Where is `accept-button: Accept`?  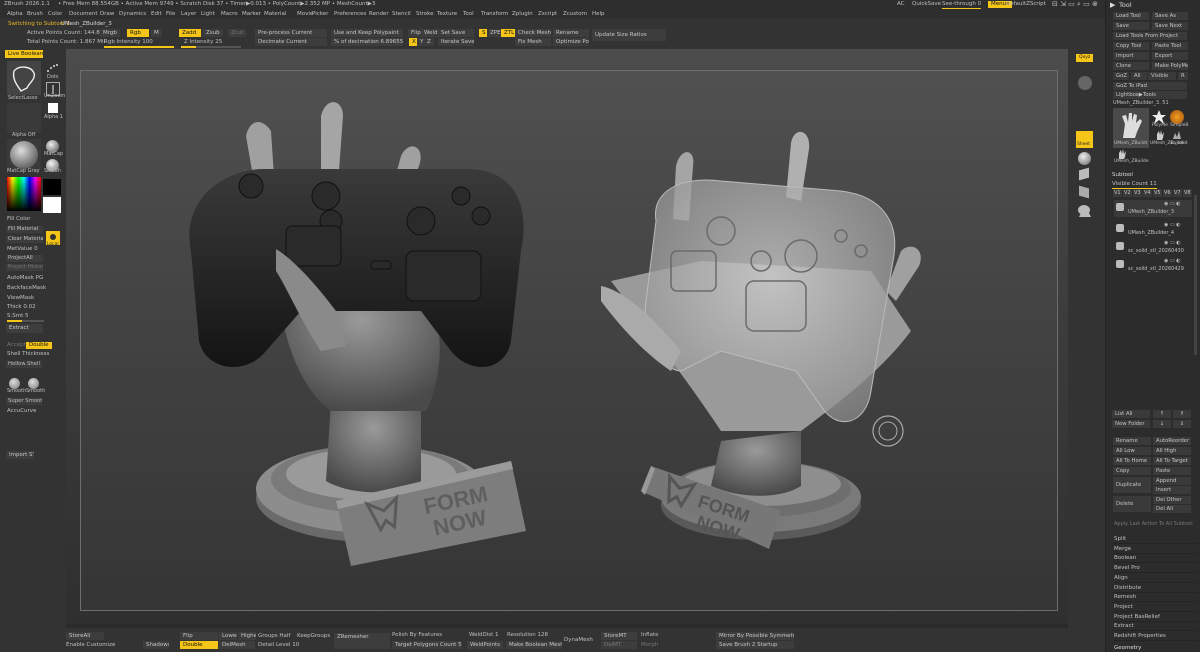 accept-button: Accept is located at coordinates (16, 345).